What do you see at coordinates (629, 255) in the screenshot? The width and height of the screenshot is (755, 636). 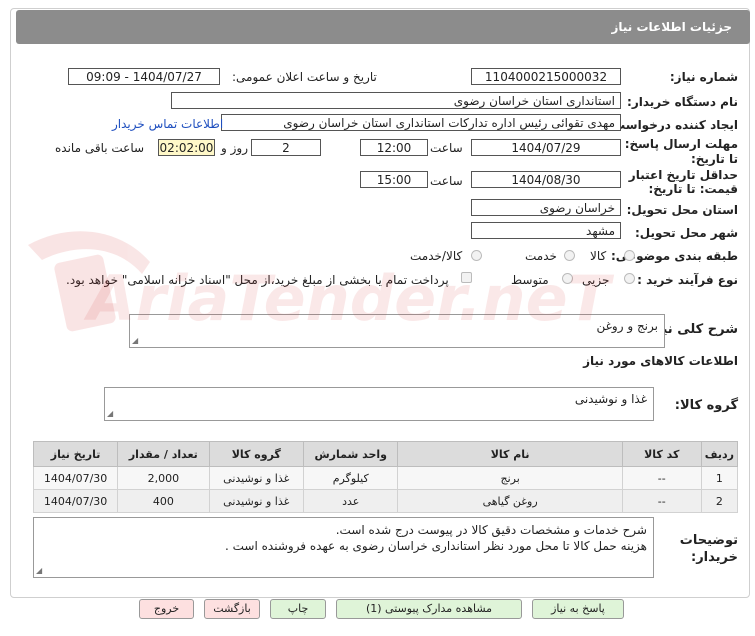 I see `category-radio-goods` at bounding box center [629, 255].